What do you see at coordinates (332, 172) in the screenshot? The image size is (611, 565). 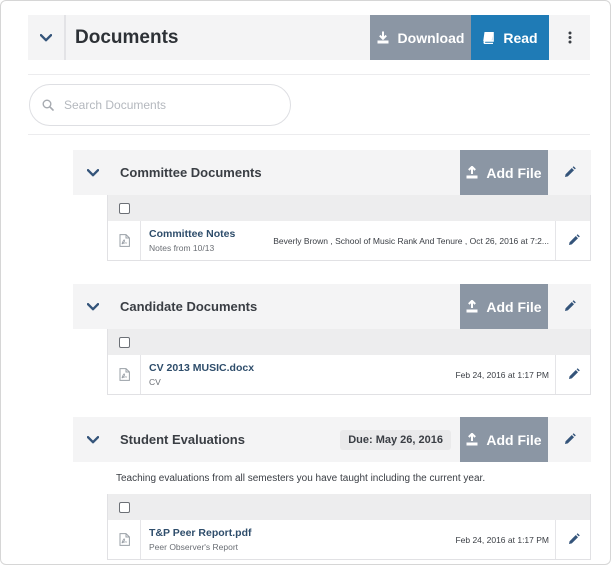 I see `section-header: Committee Documents Add File` at bounding box center [332, 172].